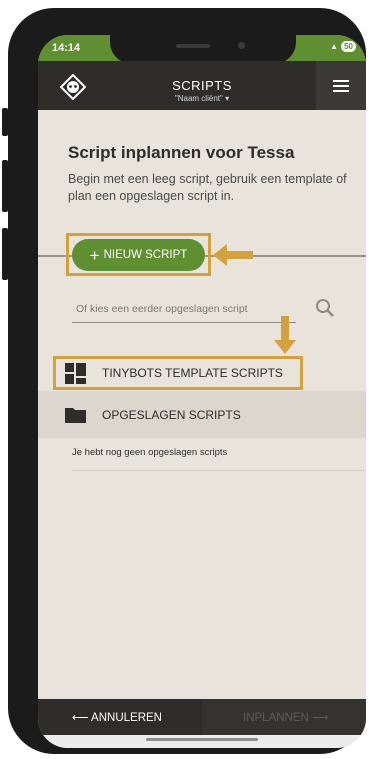 Image resolution: width=378 pixels, height=759 pixels. I want to click on saved-scripts-label: OPGESLAGEN SCRIPTS, so click(171, 415).